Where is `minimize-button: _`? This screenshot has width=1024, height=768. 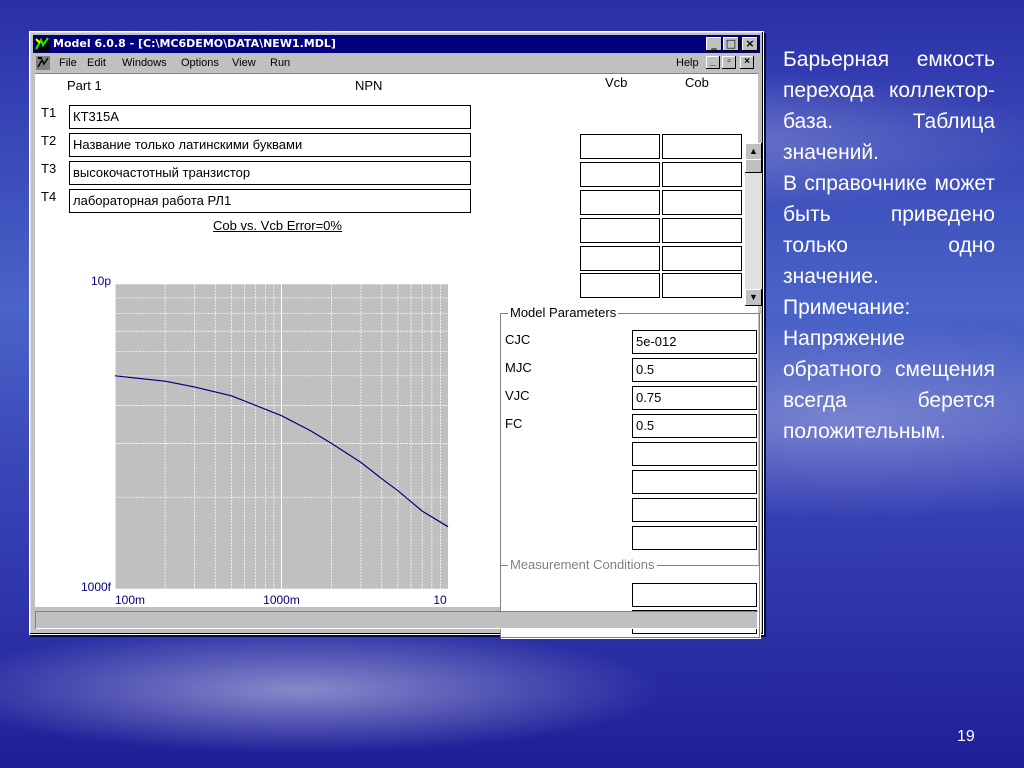
minimize-button: _ is located at coordinates (714, 44).